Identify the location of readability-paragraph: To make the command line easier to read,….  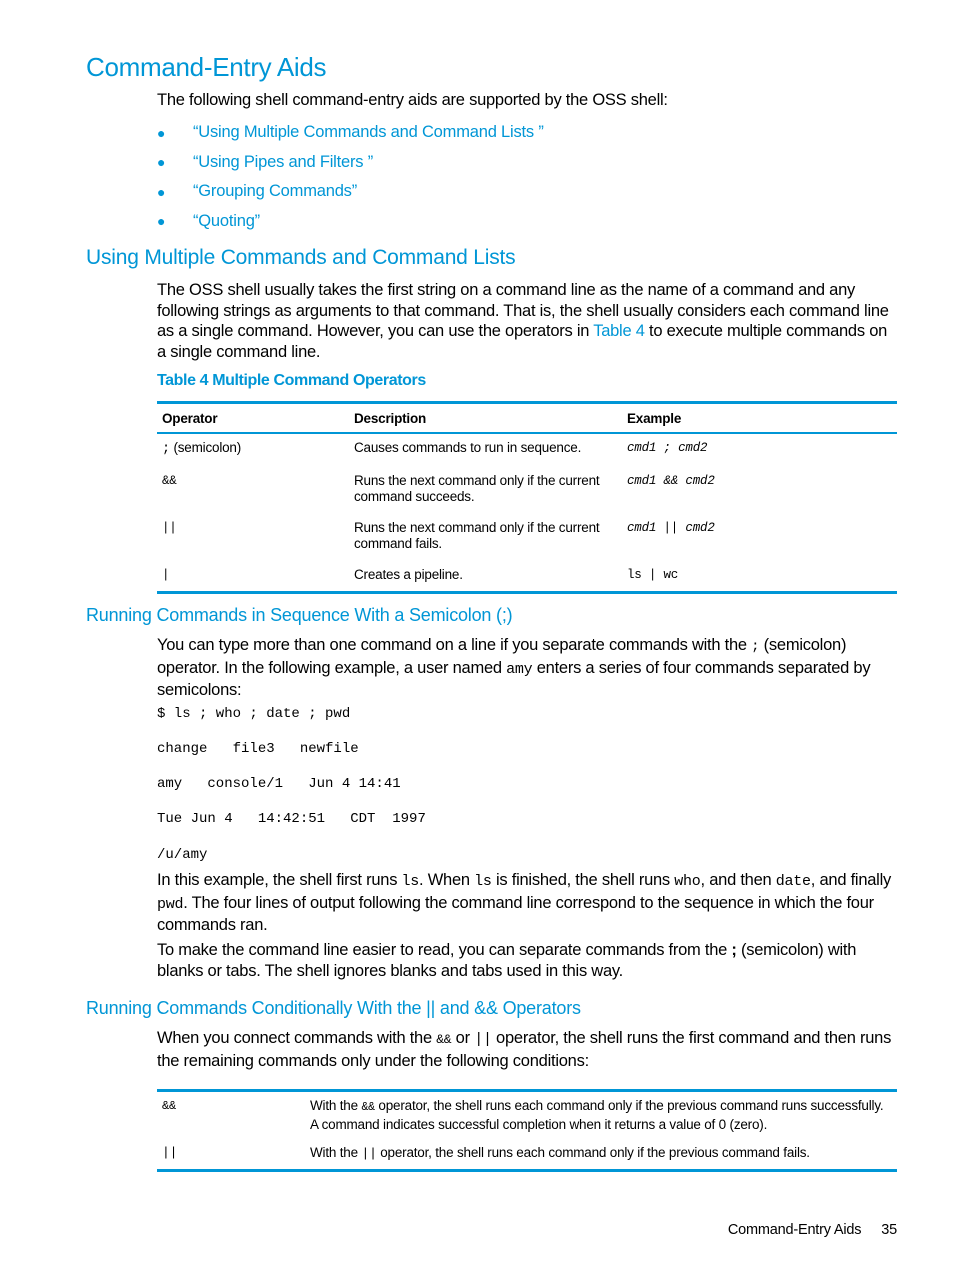
(527, 960).